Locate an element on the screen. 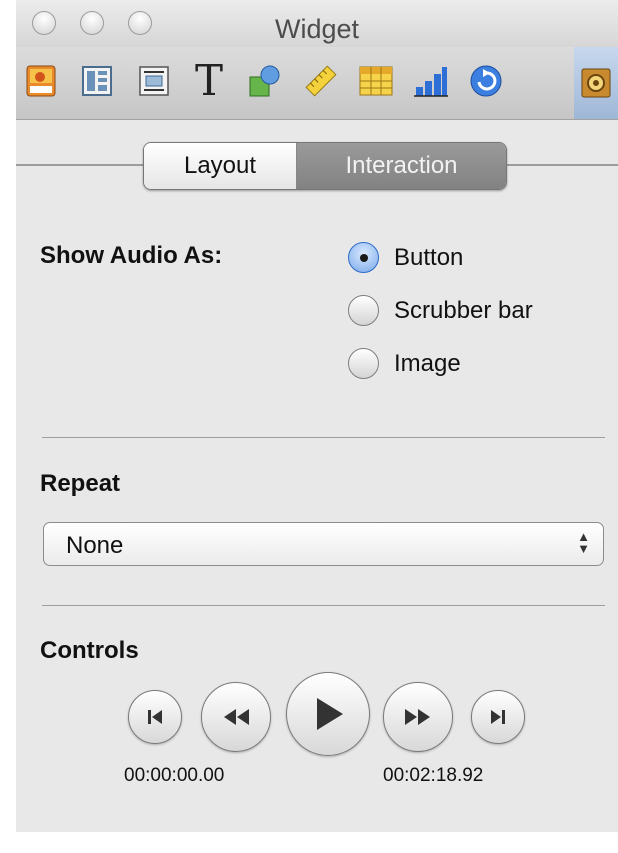 Image resolution: width=618 pixels, height=853 pixels. title-bar: Widget is located at coordinates (317, 23).